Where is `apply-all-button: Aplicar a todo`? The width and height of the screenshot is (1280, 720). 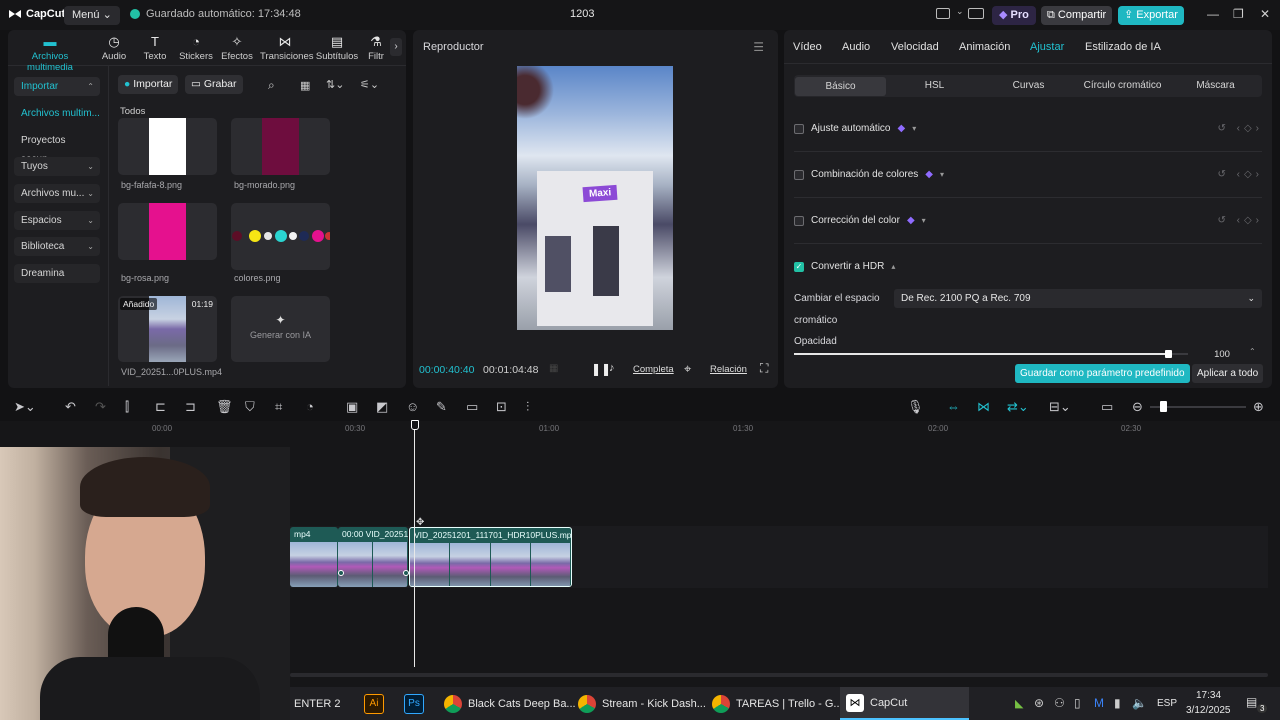 apply-all-button: Aplicar a todo is located at coordinates (1228, 373).